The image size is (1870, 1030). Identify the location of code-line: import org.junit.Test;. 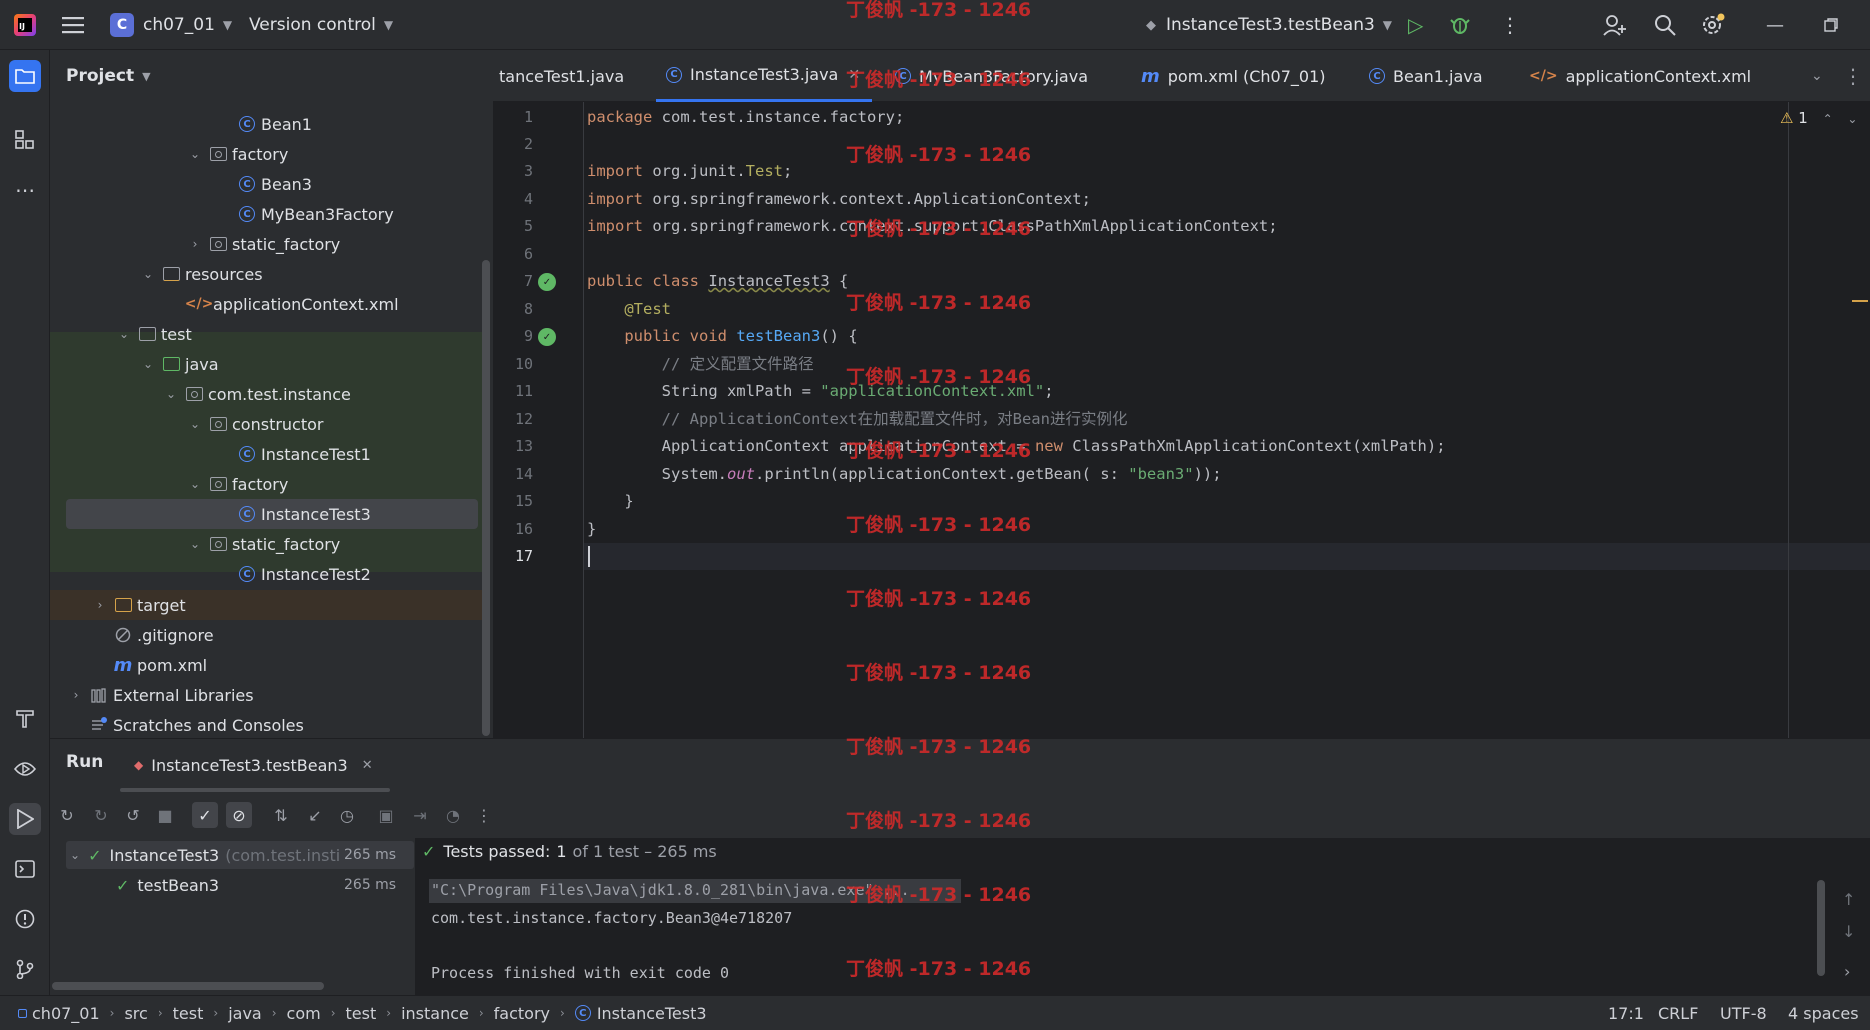
(689, 171).